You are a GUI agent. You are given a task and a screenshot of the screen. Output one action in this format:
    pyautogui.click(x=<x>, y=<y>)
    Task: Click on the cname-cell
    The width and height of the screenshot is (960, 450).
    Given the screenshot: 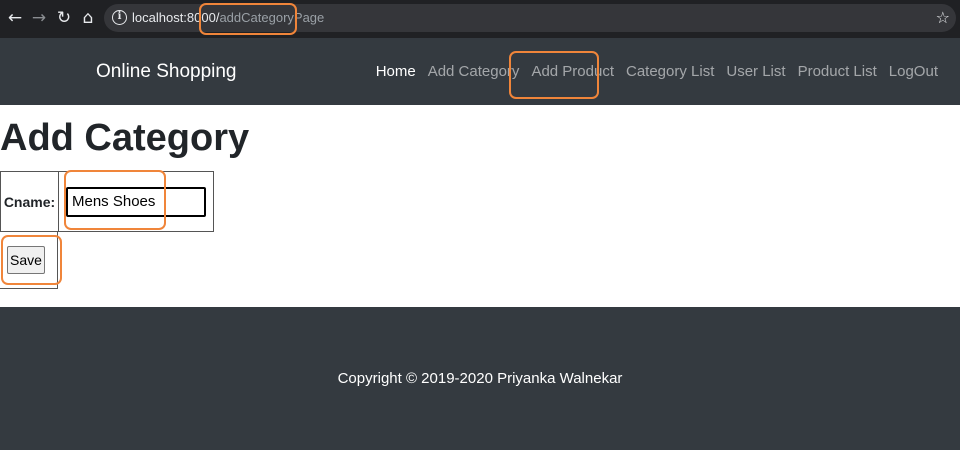 What is the action you would take?
    pyautogui.click(x=136, y=201)
    